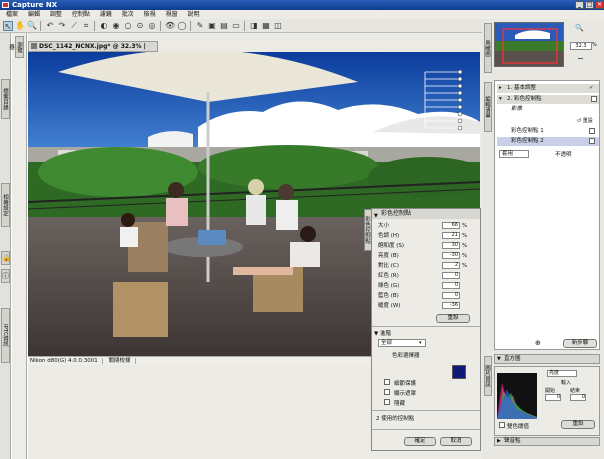 The width and height of the screenshot is (604, 459). I want to click on zoom-in-icon: 🔍, so click(579, 28).